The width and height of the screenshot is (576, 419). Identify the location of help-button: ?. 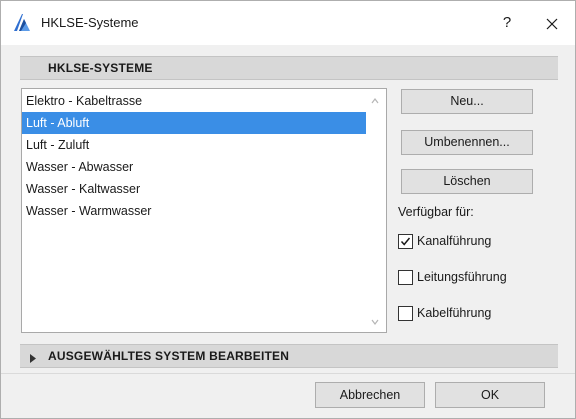
(507, 23).